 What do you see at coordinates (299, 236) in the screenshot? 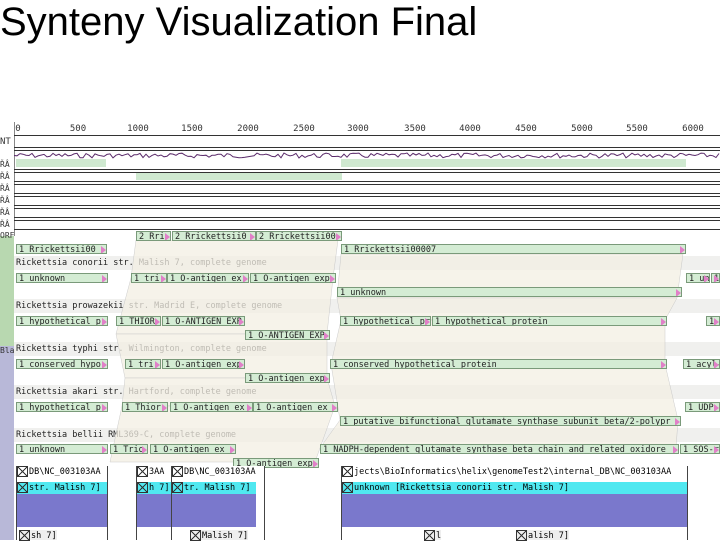
I see `orf-feature: 2 Rrickettsii00` at bounding box center [299, 236].